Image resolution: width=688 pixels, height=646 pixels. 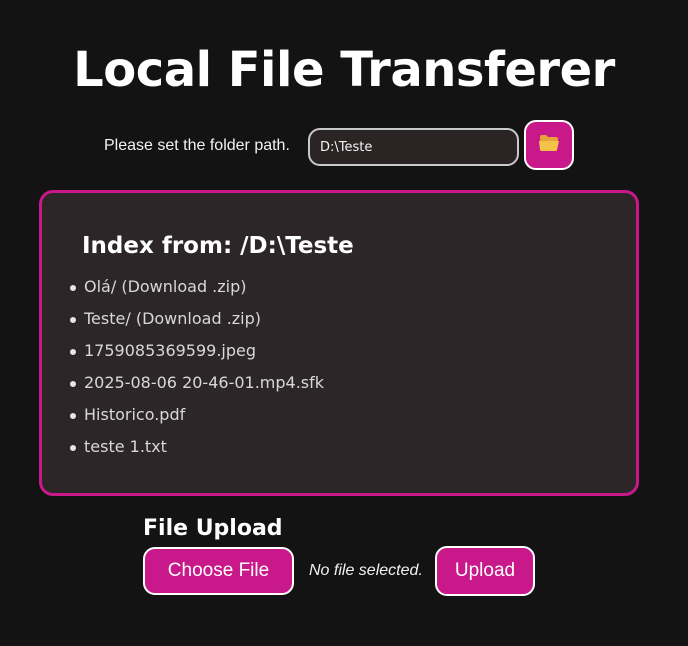 I want to click on choose-file-button: Choose File, so click(x=218, y=571).